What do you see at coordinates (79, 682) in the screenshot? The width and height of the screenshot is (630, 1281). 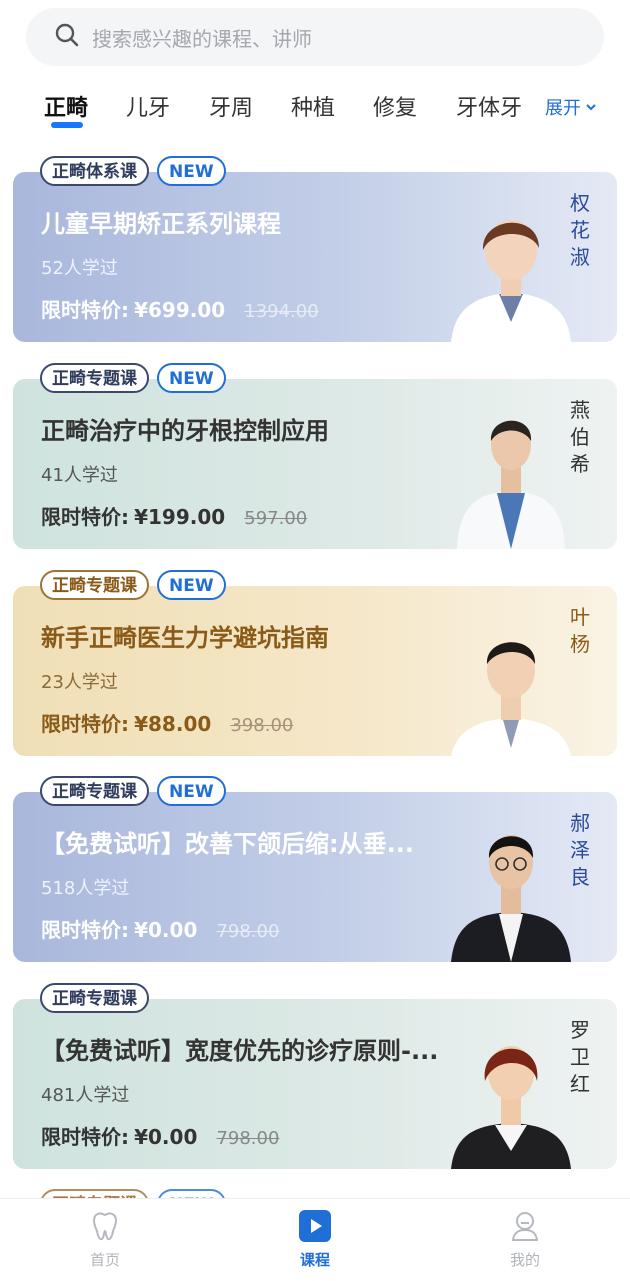 I see `learner-count: 23人学过` at bounding box center [79, 682].